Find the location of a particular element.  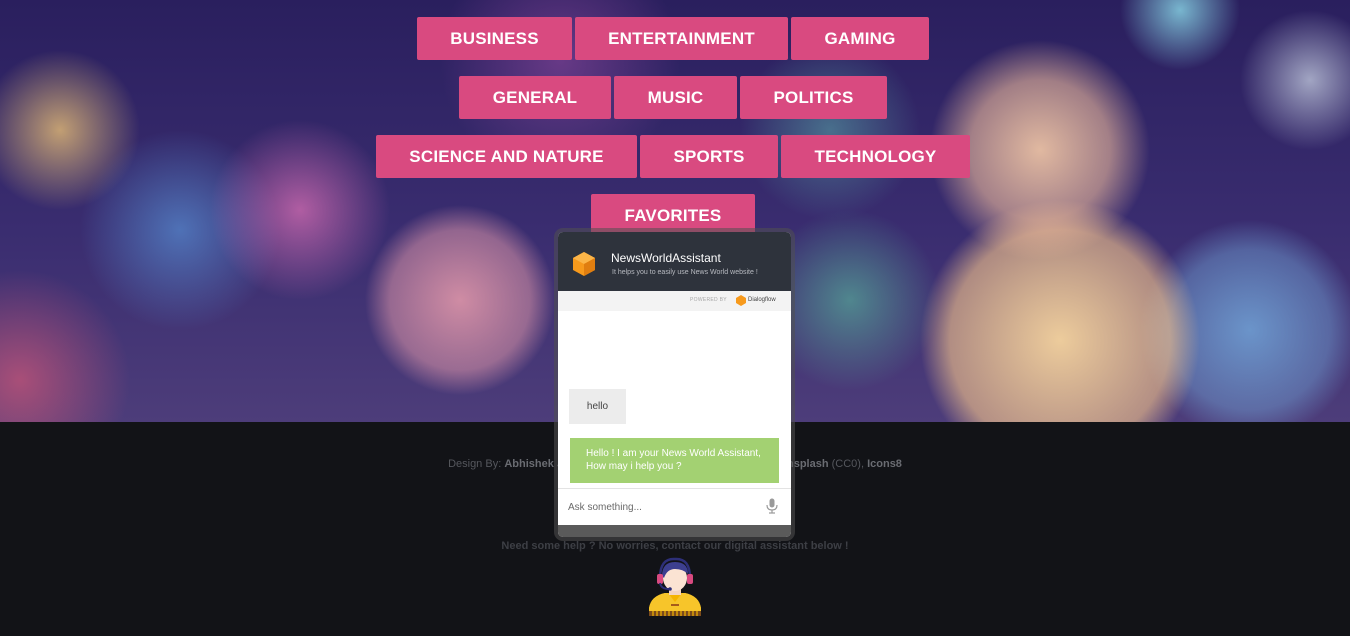

category-favorites-button: FAVORITES is located at coordinates (673, 215).